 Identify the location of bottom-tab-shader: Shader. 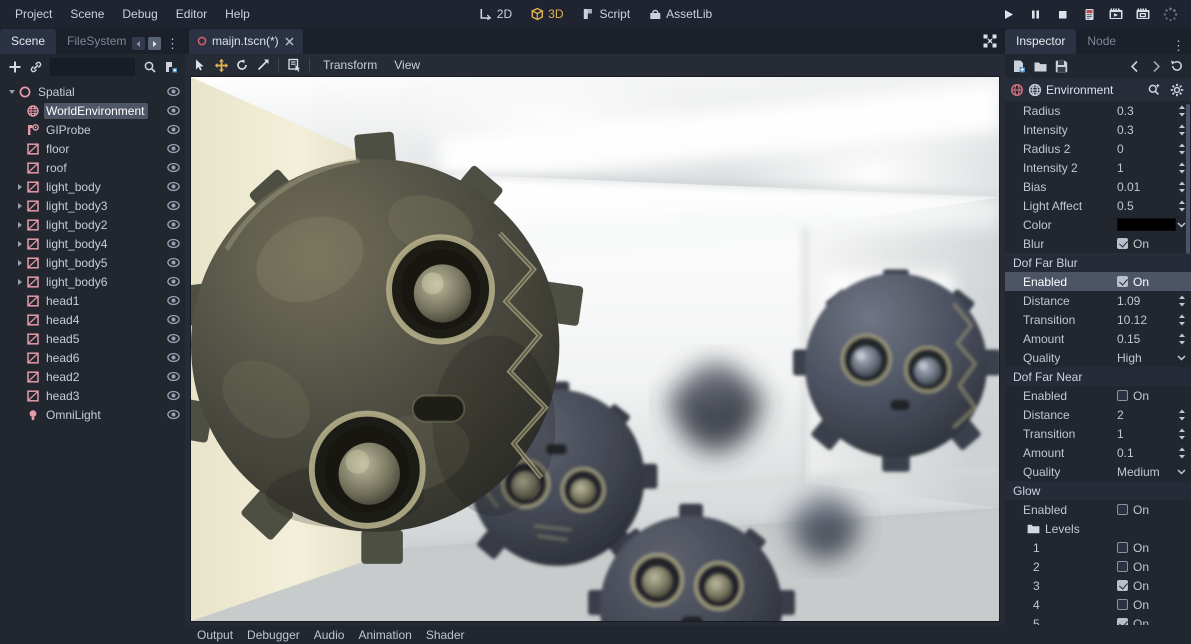
(445, 635).